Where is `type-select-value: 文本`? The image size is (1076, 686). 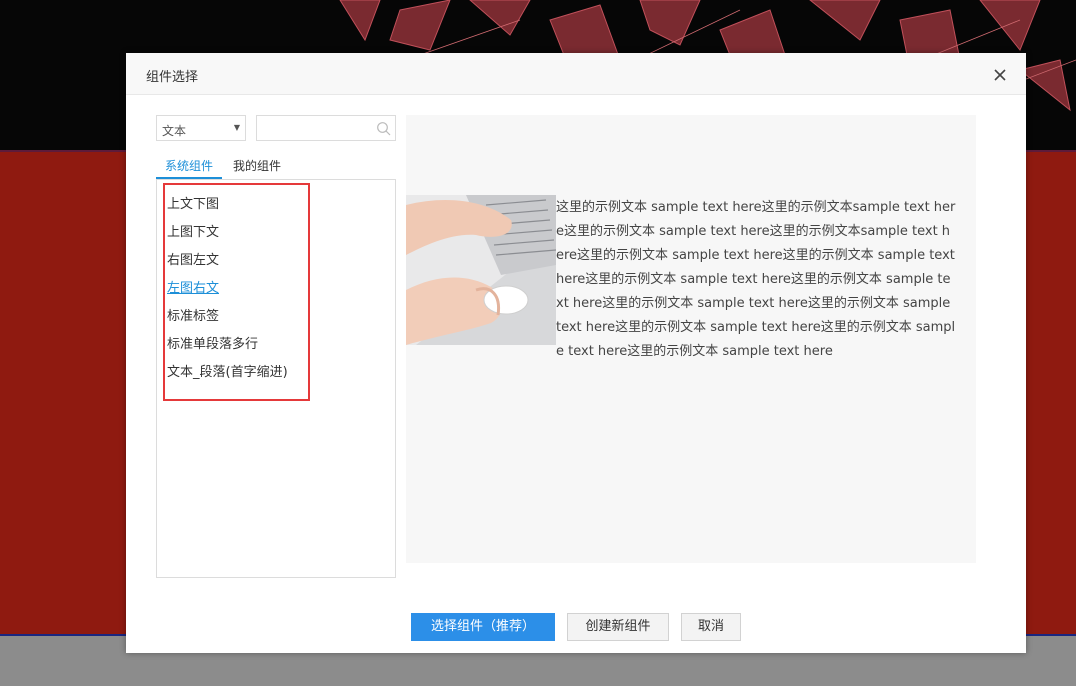
type-select-value: 文本 is located at coordinates (174, 131).